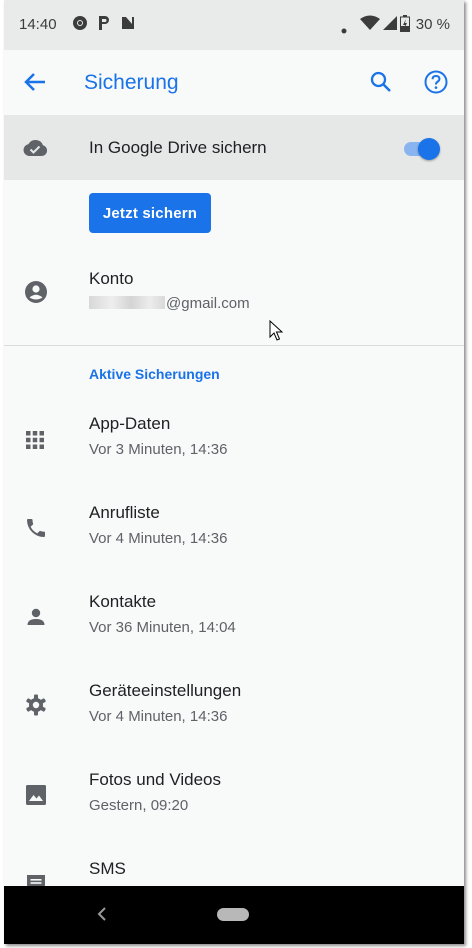 The height and width of the screenshot is (948, 472). What do you see at coordinates (234, 292) in the screenshot?
I see `account-row: Konto @gmail.com` at bounding box center [234, 292].